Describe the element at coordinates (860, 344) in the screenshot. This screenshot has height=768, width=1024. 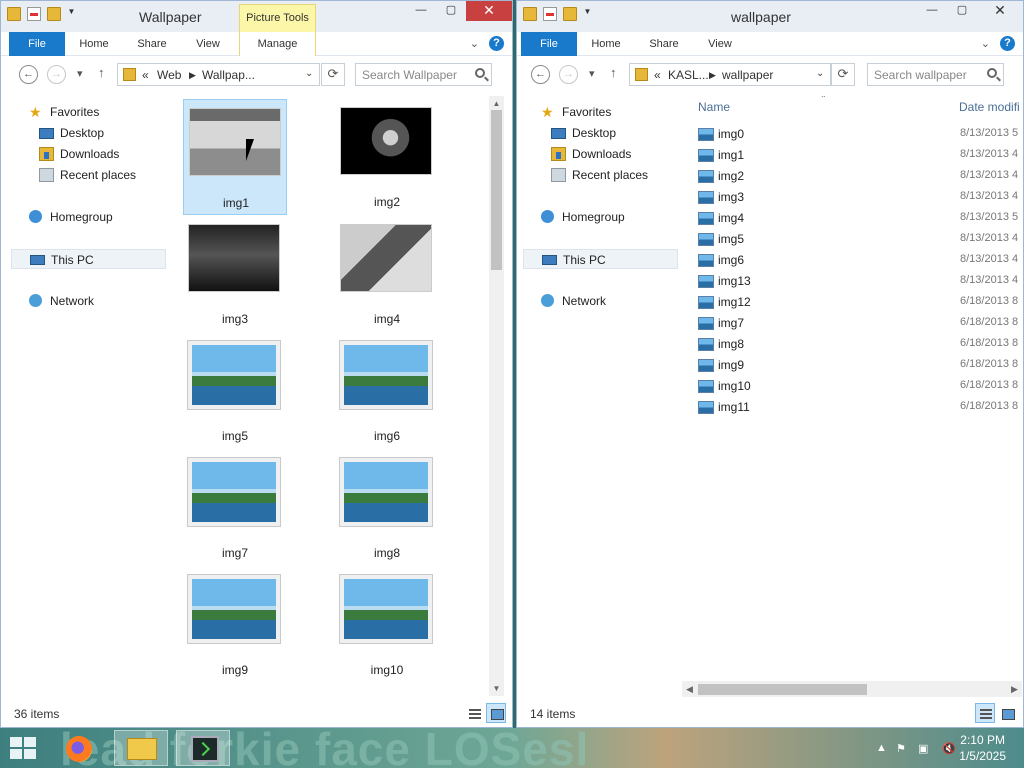
I see `list-item: img8 6/18/2013 8` at that location.